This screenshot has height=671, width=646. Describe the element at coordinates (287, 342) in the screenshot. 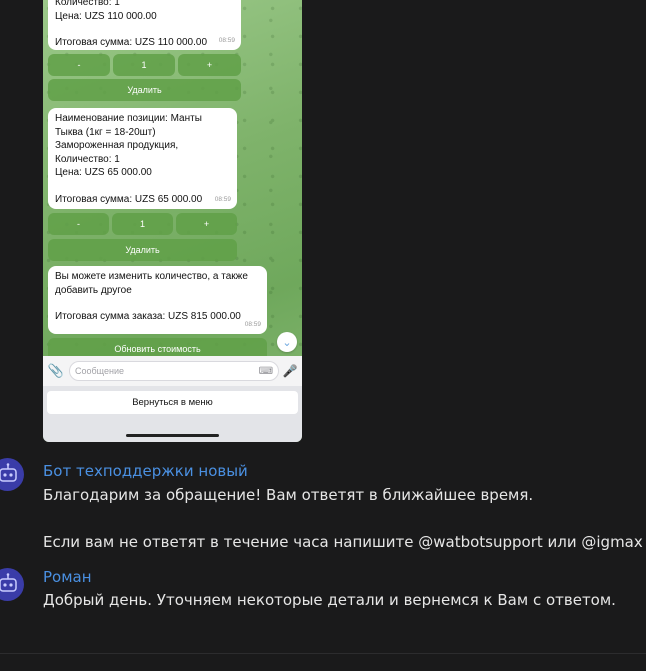

I see `chevron-down-icon: ⌄` at that location.